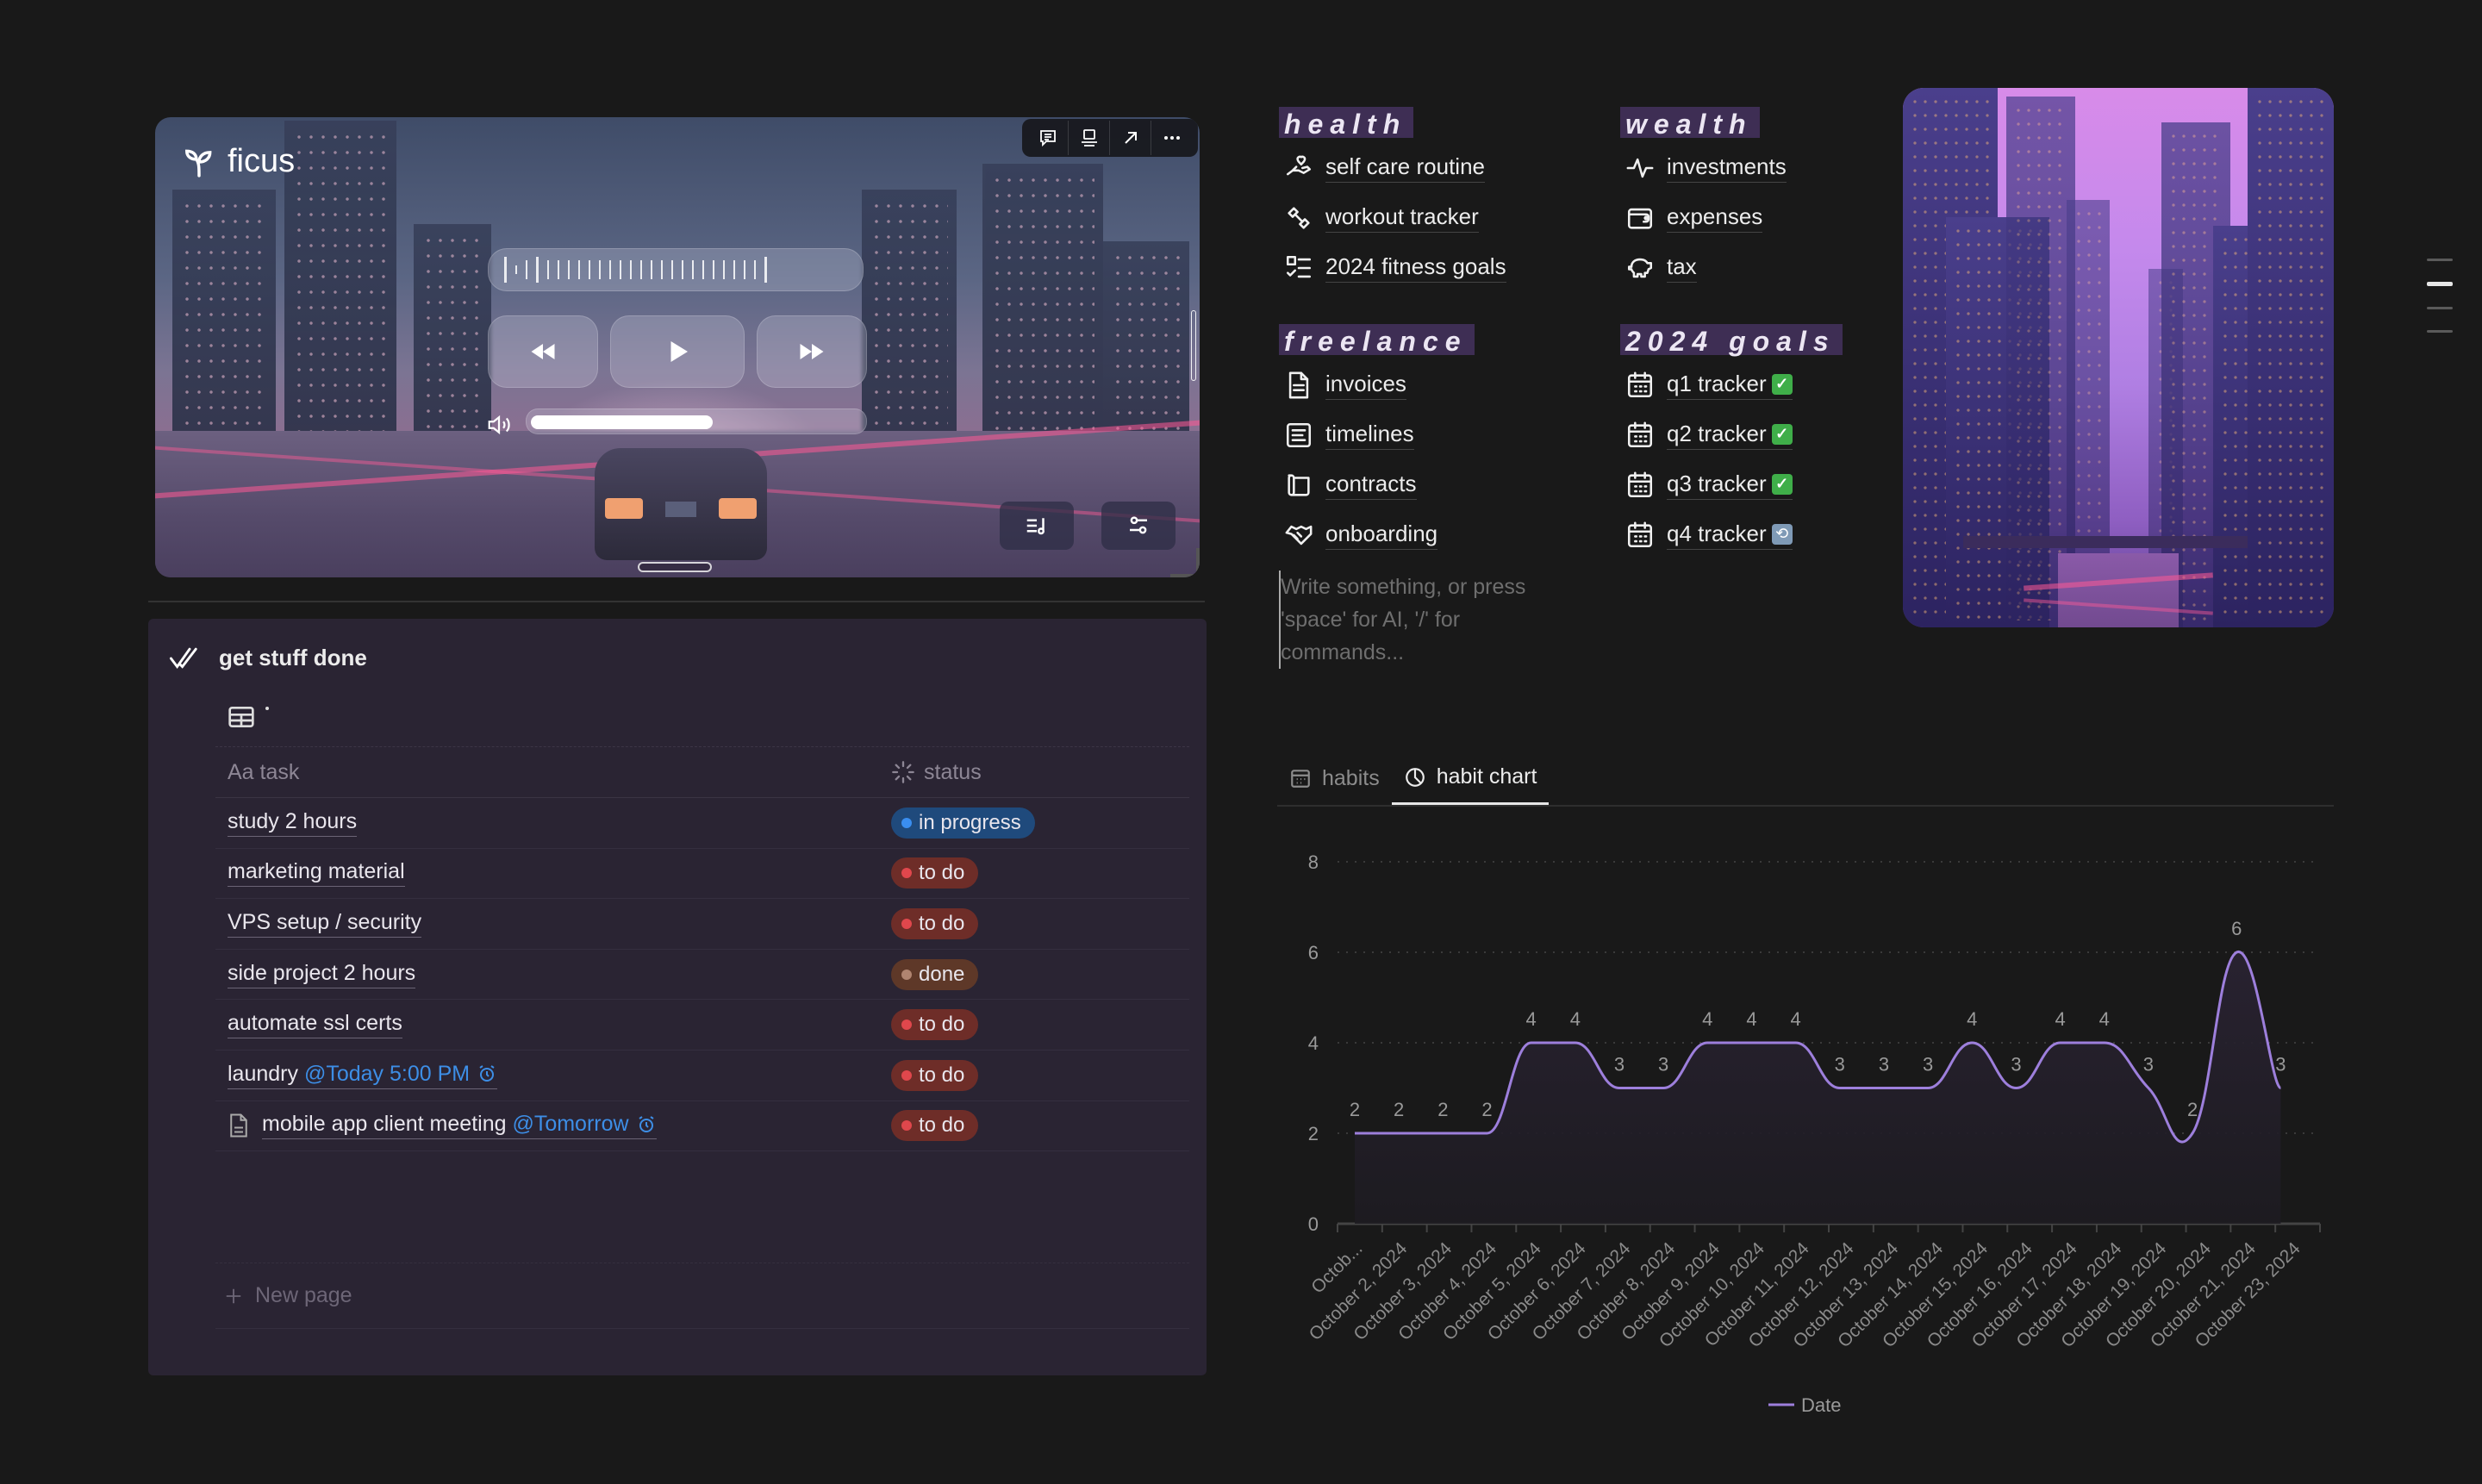  I want to click on page-link: tax, so click(1704, 268).